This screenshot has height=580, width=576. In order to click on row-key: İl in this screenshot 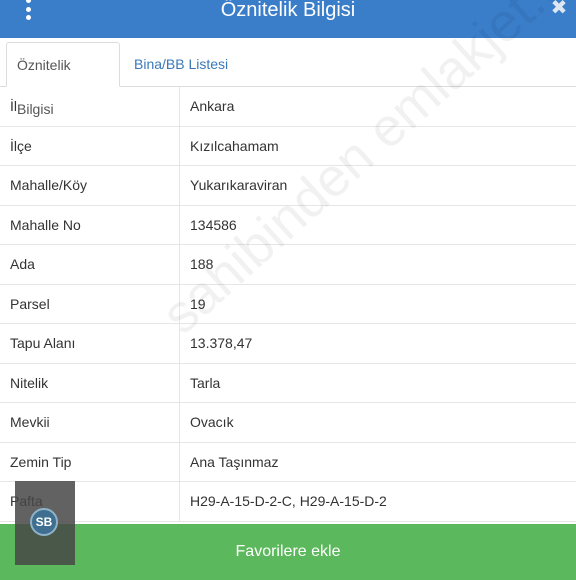, I will do `click(90, 106)`.